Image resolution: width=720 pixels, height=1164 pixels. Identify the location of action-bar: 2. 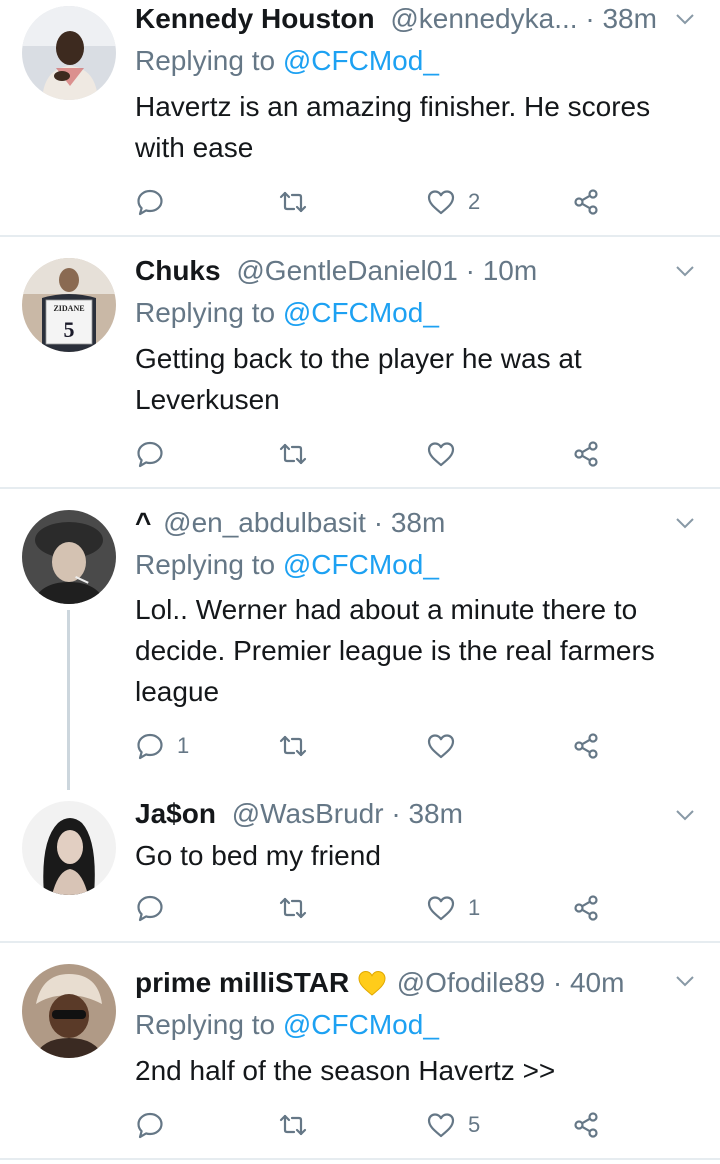
(427, 202).